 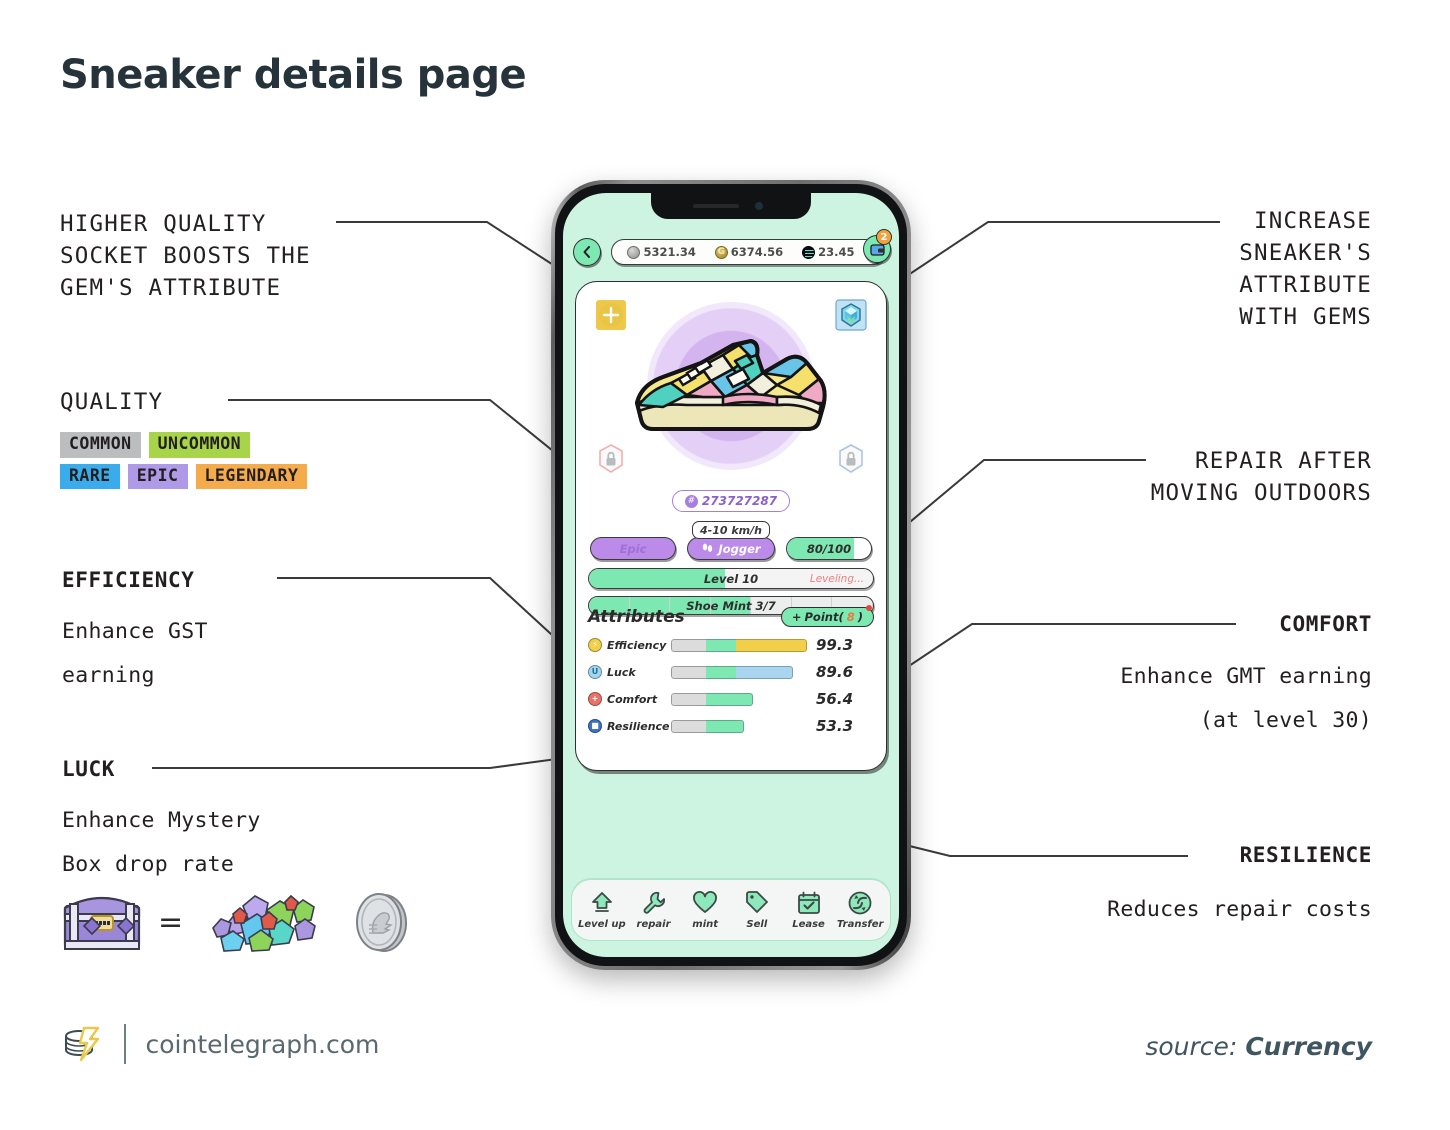 What do you see at coordinates (808, 902) in the screenshot?
I see `calendar-check-icon` at bounding box center [808, 902].